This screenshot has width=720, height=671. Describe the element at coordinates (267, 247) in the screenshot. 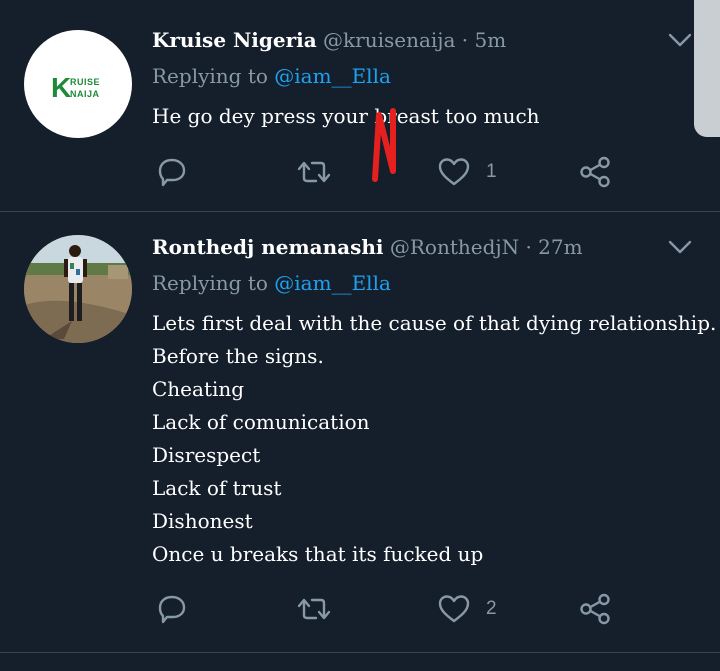

I see `author-name: Ronthedj nemanashi` at that location.